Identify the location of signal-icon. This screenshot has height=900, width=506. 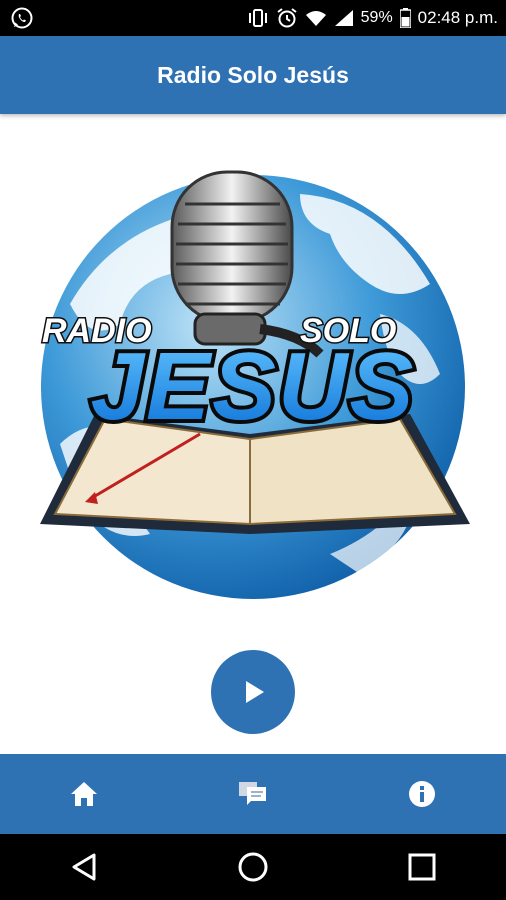
(344, 18).